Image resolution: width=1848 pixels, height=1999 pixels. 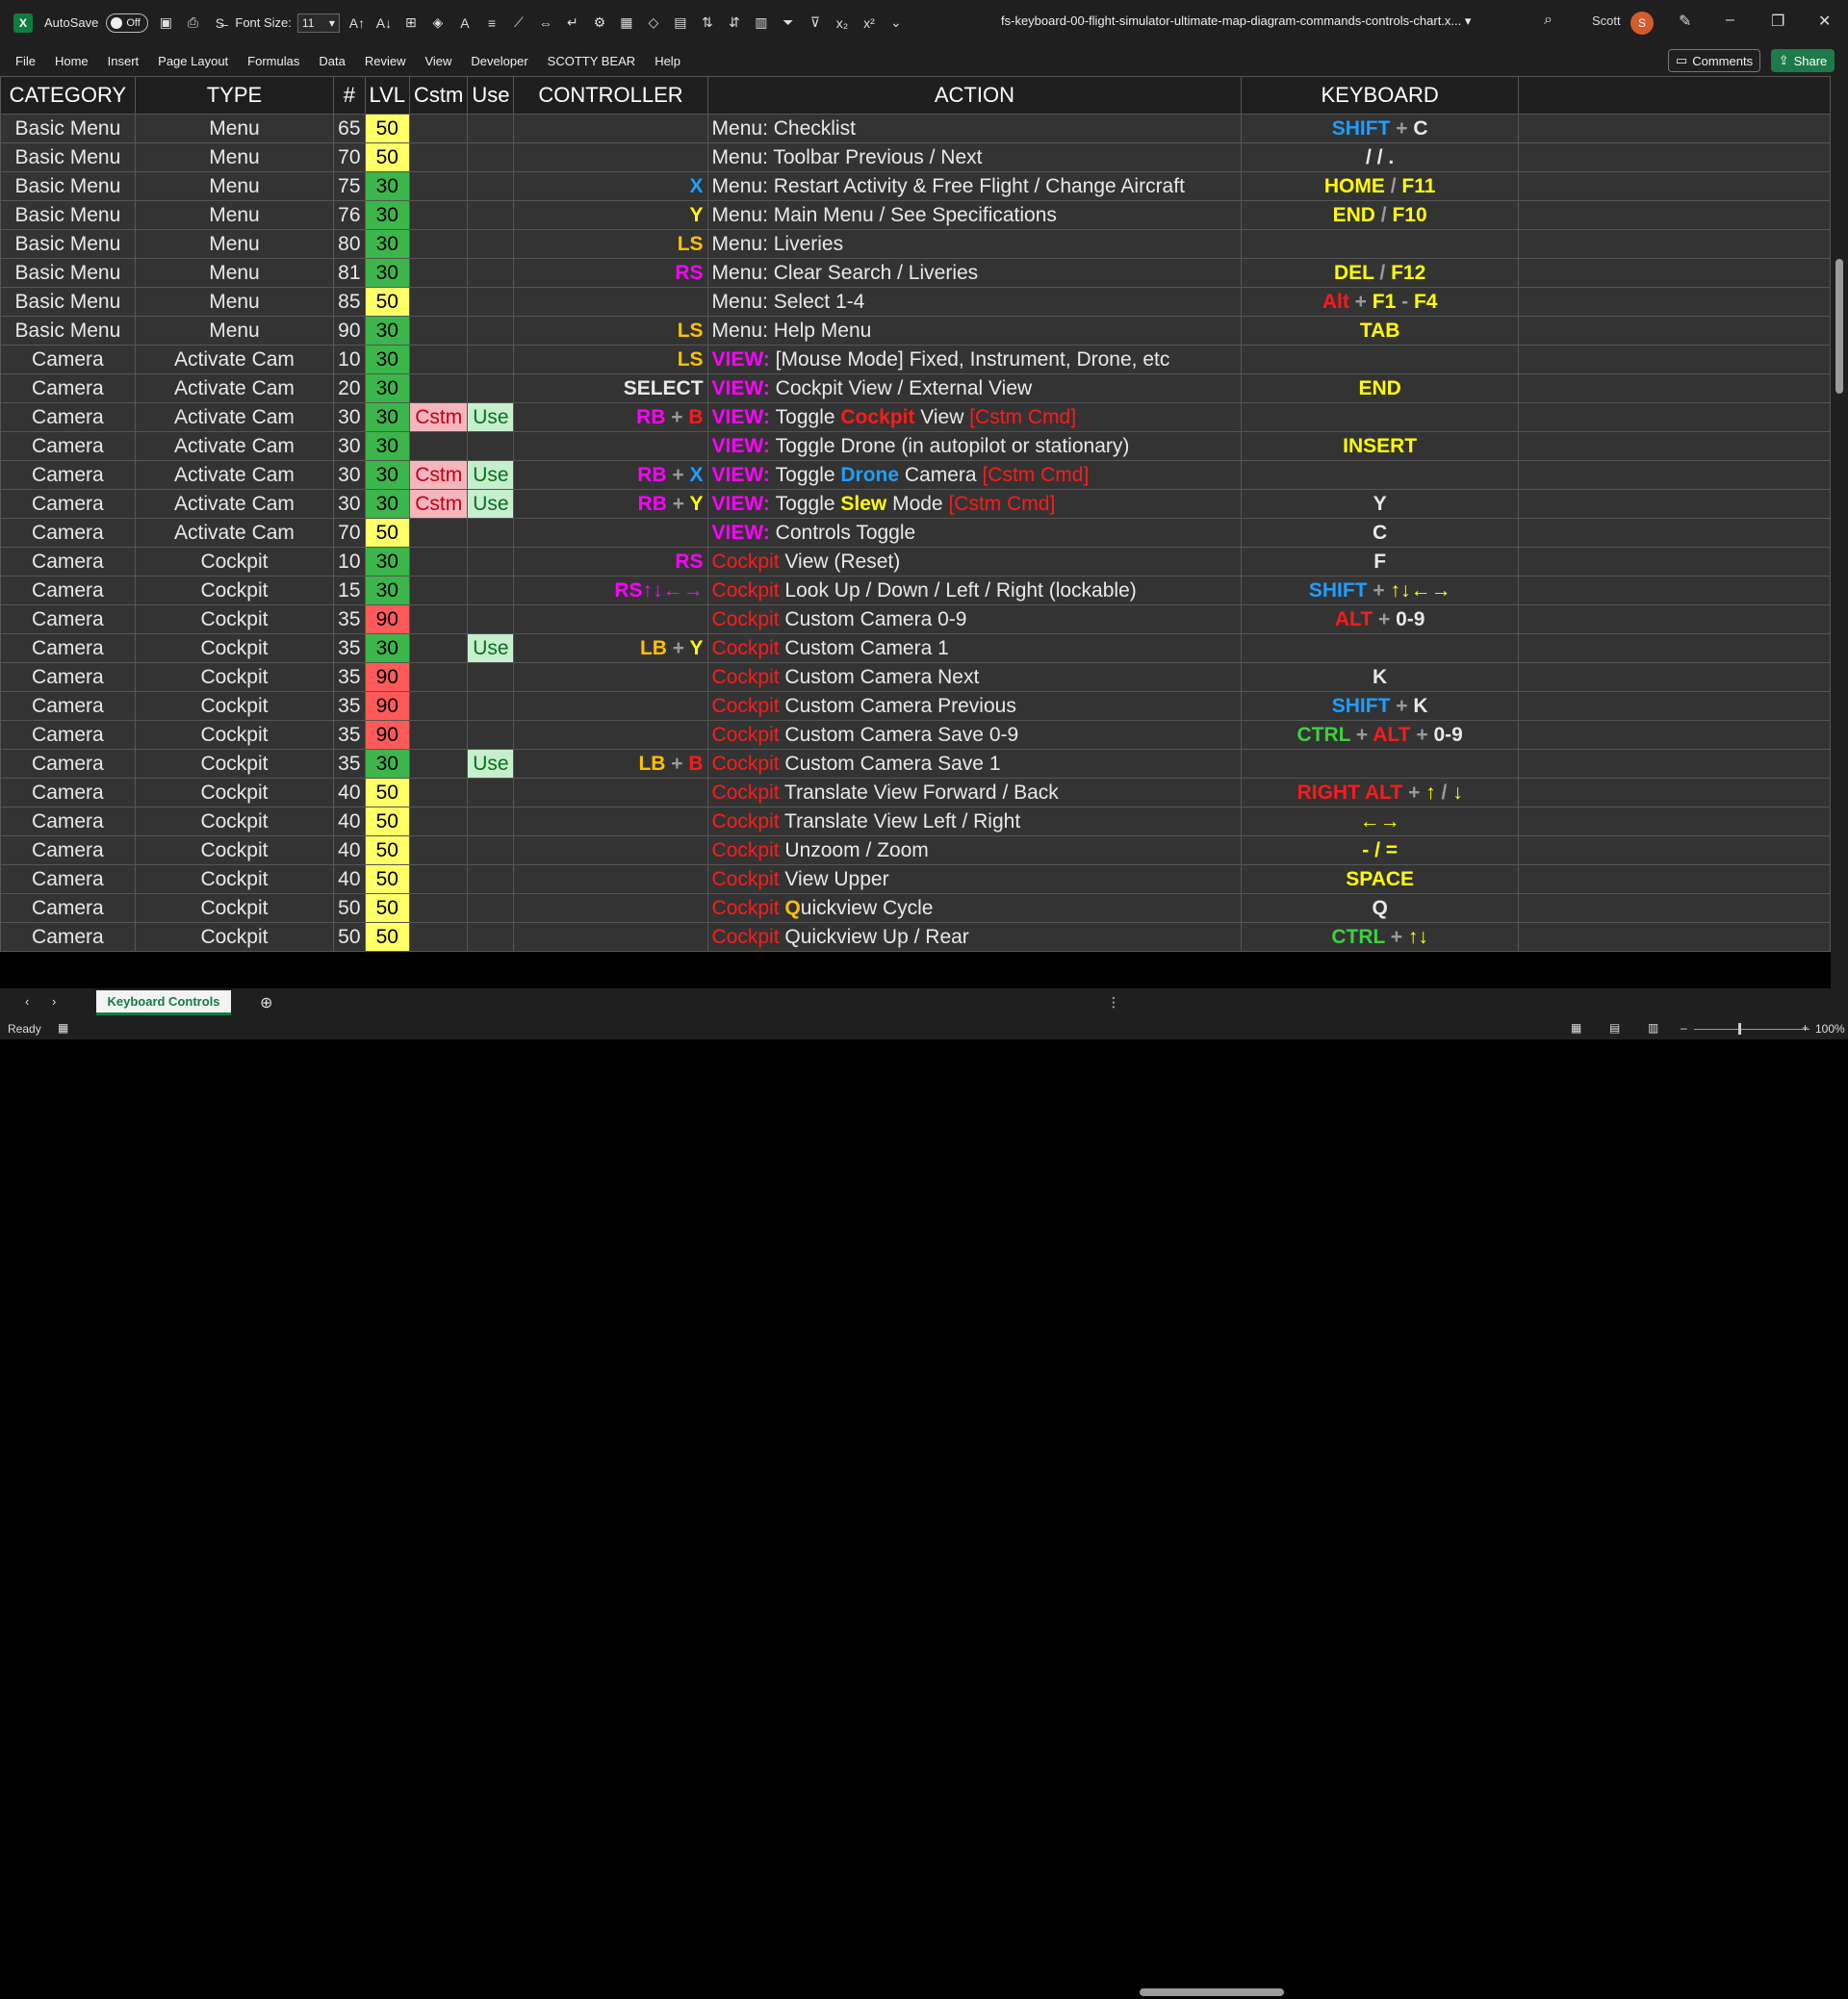 What do you see at coordinates (974, 735) in the screenshot?
I see `cell-action: Cockpit Custom Camera Save 0-9` at bounding box center [974, 735].